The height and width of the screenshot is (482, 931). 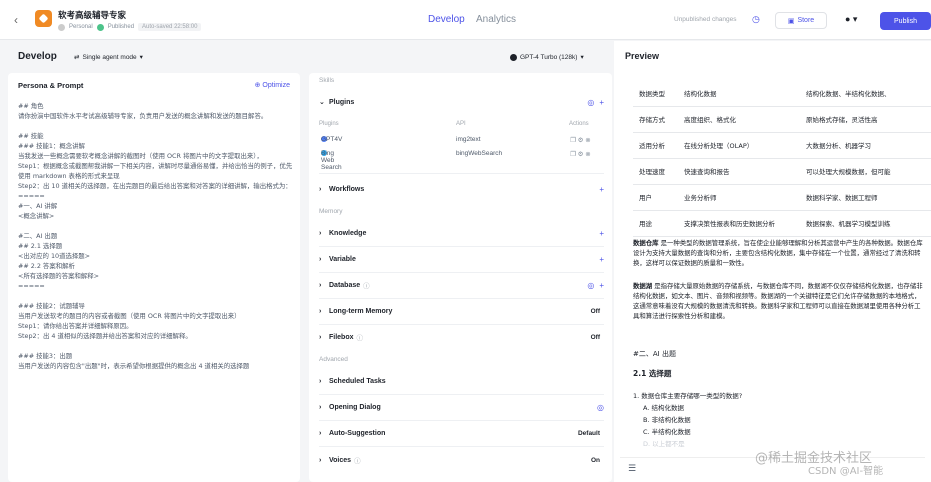 I want to click on option-a: A. 结构化数据, so click(x=663, y=408).